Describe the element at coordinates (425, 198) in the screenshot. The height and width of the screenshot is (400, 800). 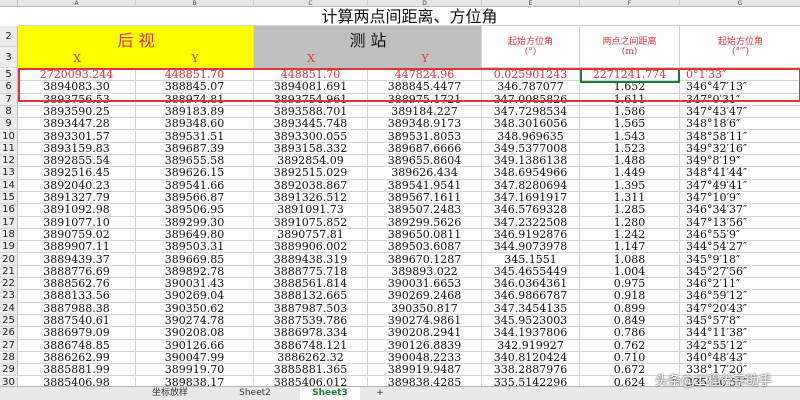
I see `table-cell: 389567.1611` at that location.